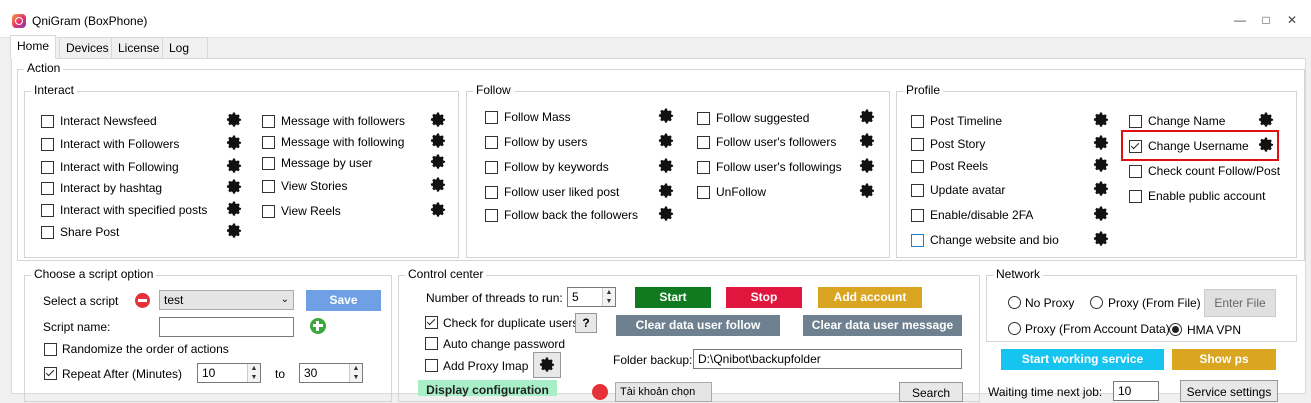 The width and height of the screenshot is (1311, 403). Describe the element at coordinates (268, 186) in the screenshot. I see `view-stories-checkbox` at that location.